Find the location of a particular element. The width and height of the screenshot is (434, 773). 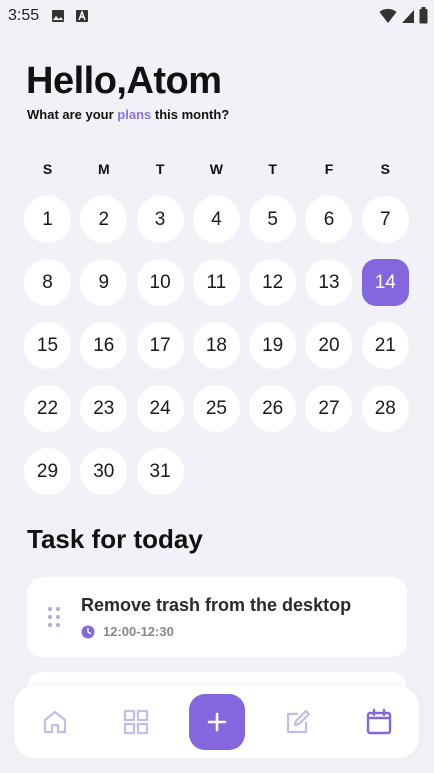

calendar-day: 9 is located at coordinates (104, 282).